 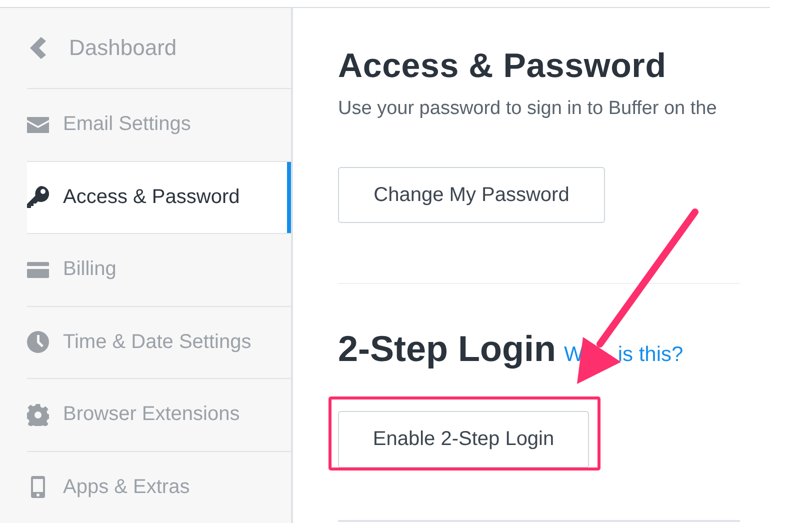 I want to click on card-icon, so click(x=38, y=270).